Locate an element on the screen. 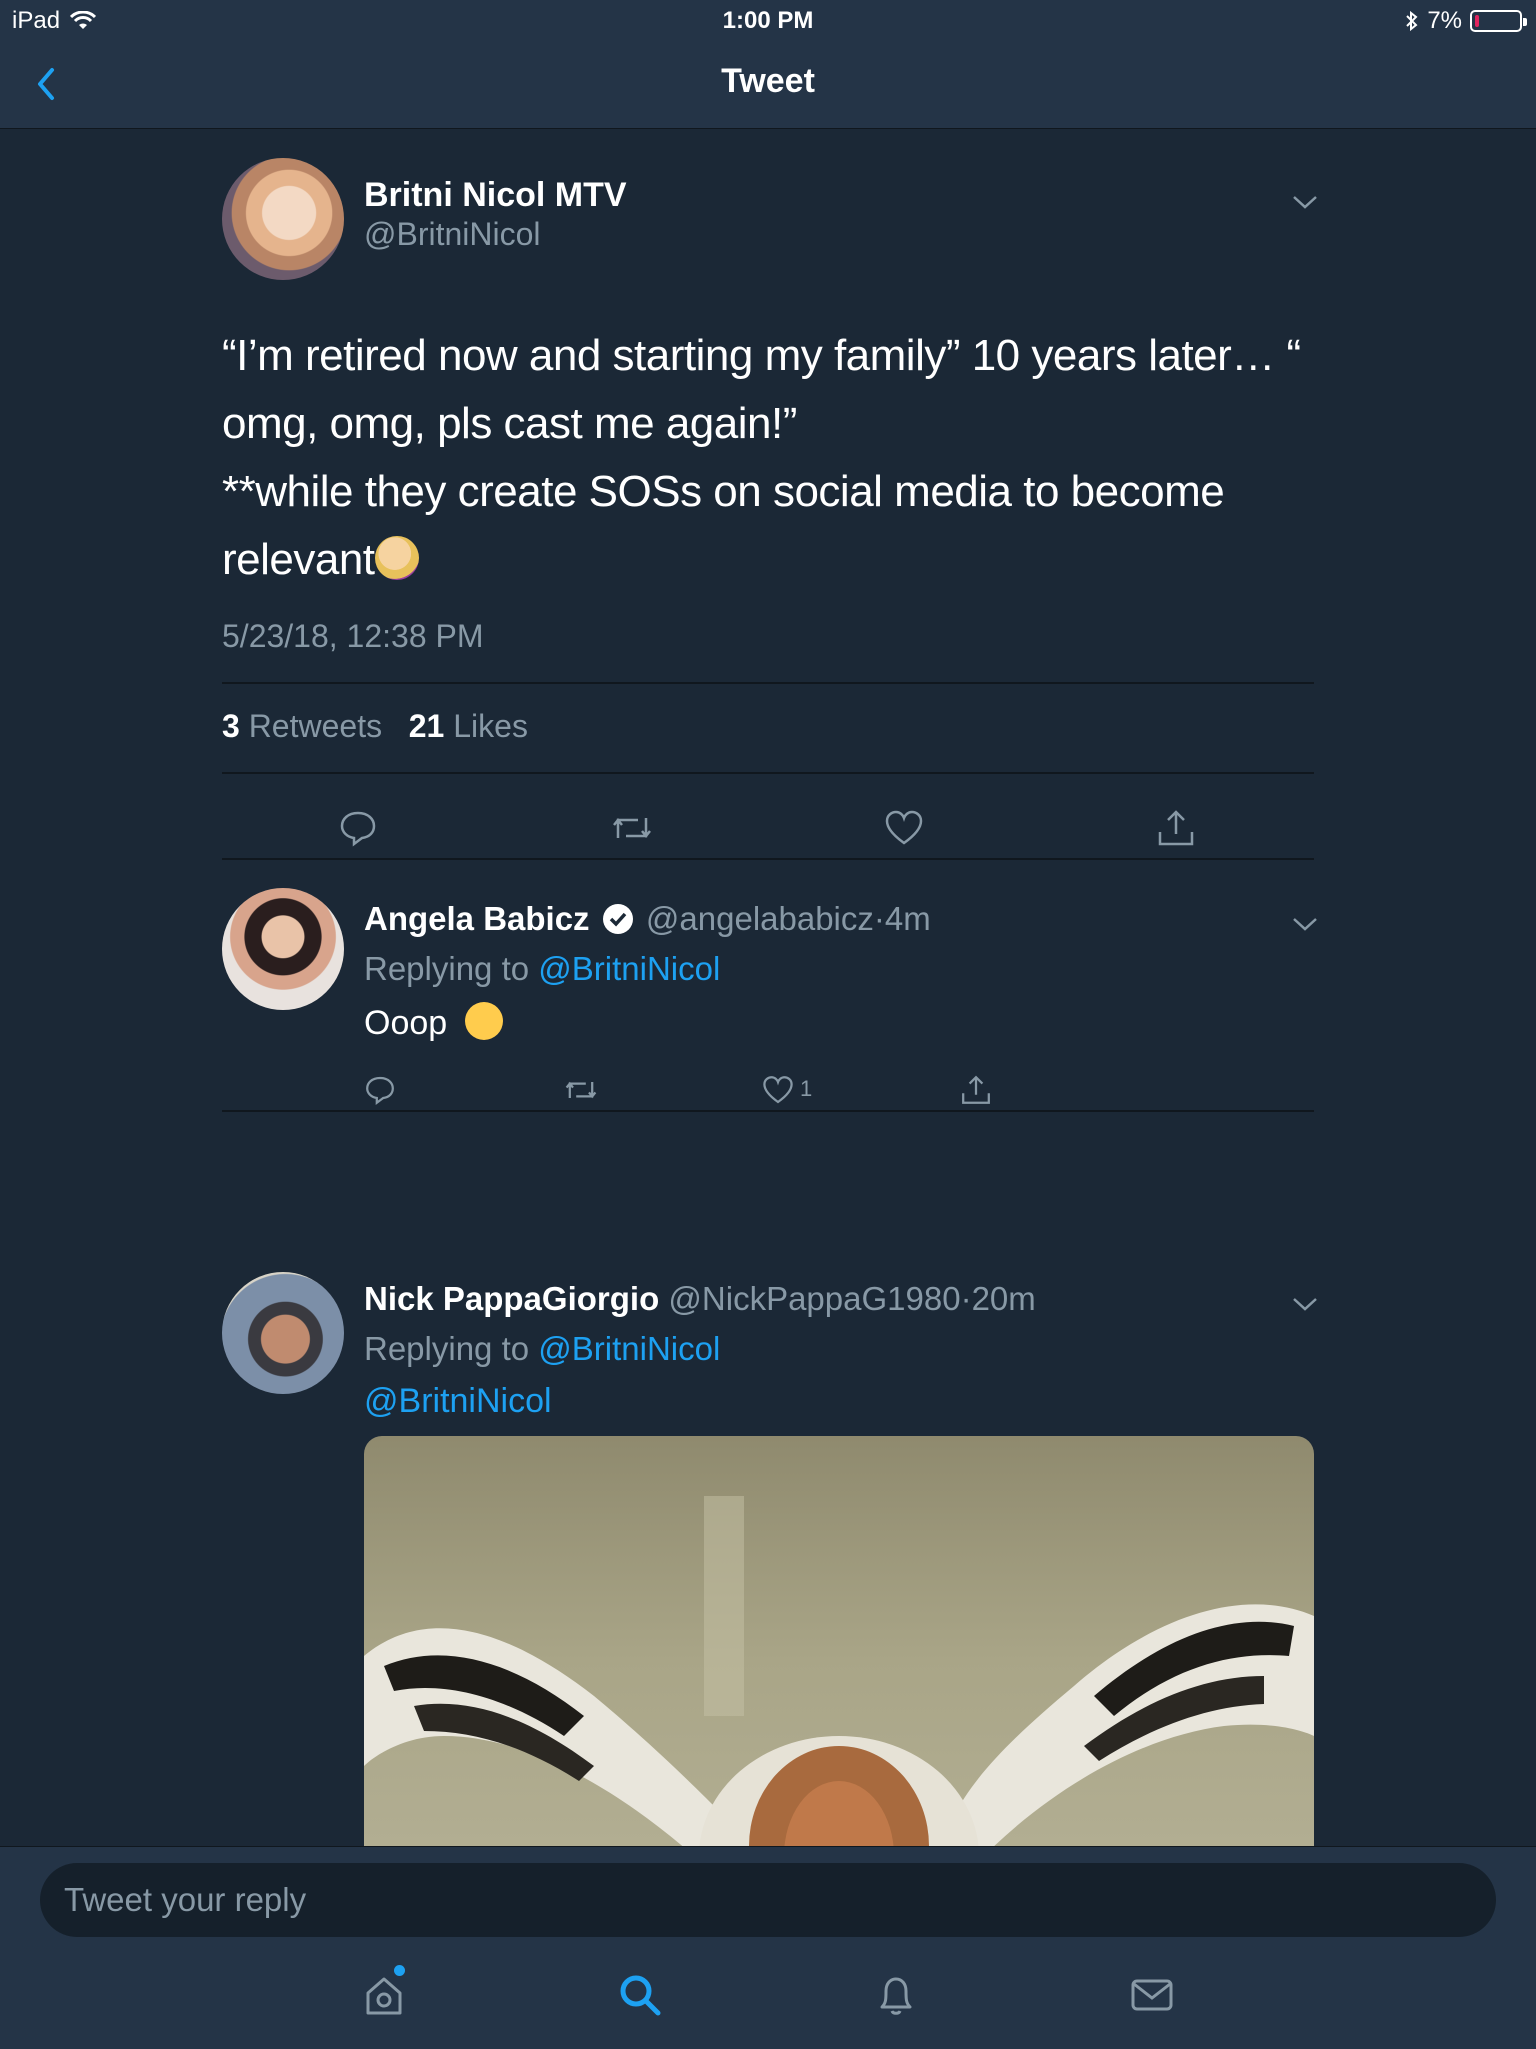 The width and height of the screenshot is (1536, 2049). reply-author-handle: @angelababicz is located at coordinates (760, 918).